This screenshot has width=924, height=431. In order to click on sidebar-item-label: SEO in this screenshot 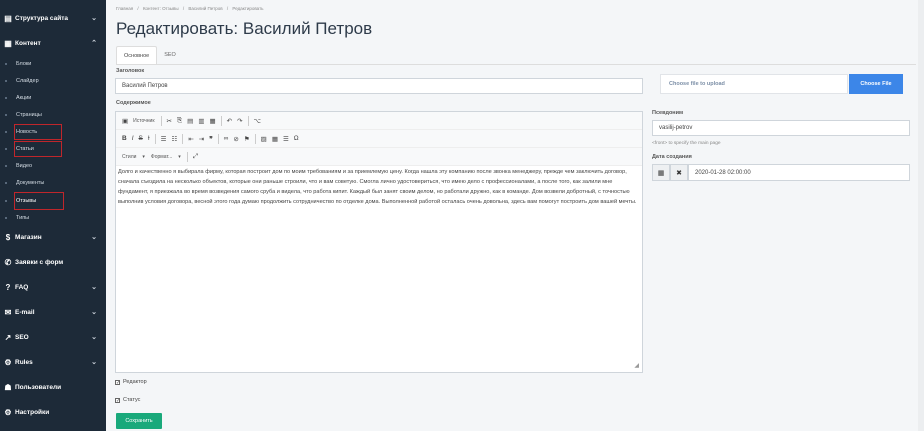, I will do `click(22, 337)`.